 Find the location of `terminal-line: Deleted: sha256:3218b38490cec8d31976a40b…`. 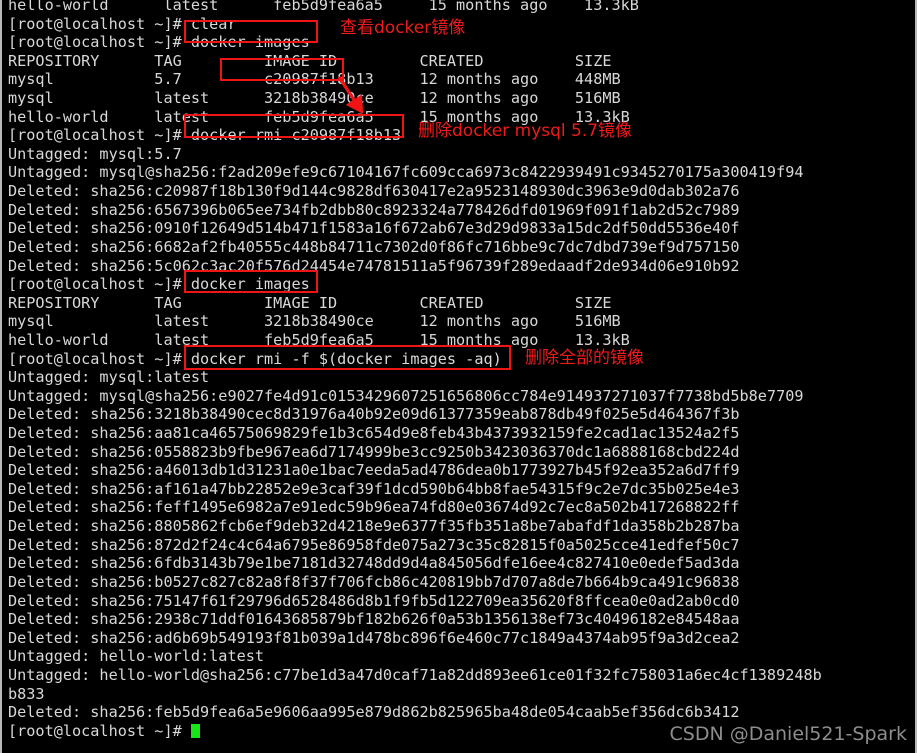

terminal-line: Deleted: sha256:3218b38490cec8d31976a40b… is located at coordinates (374, 414).